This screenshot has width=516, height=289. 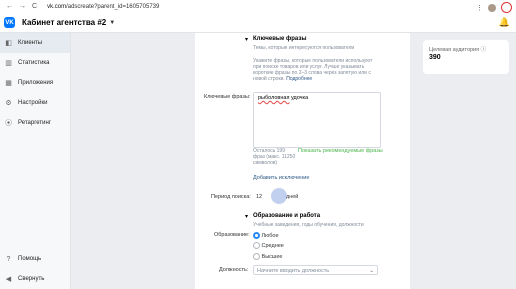 I want to click on position-label: Должность:, so click(x=234, y=270).